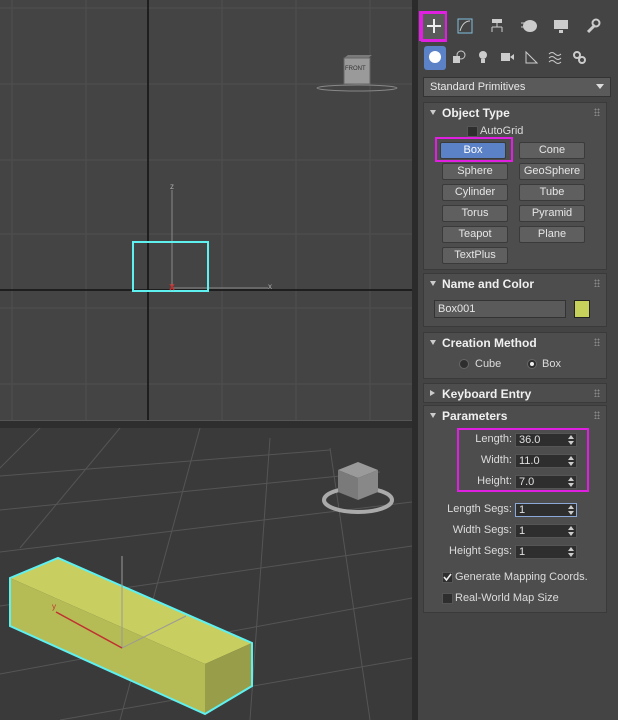  I want to click on generate-mapping-label: Generate Mapping Coords., so click(521, 577).